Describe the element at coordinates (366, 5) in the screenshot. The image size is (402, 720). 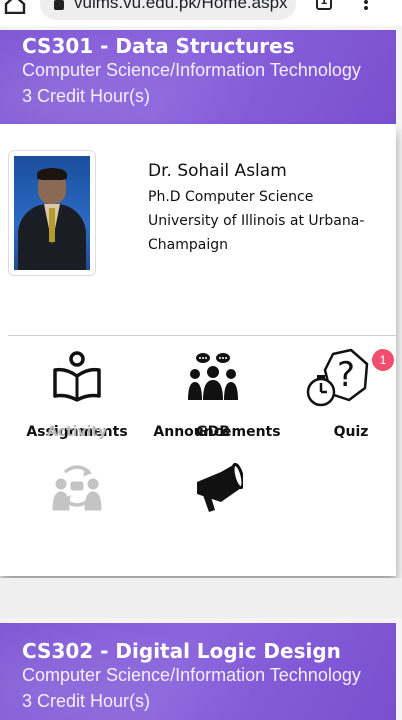
I see `overflow-menu-icon` at that location.